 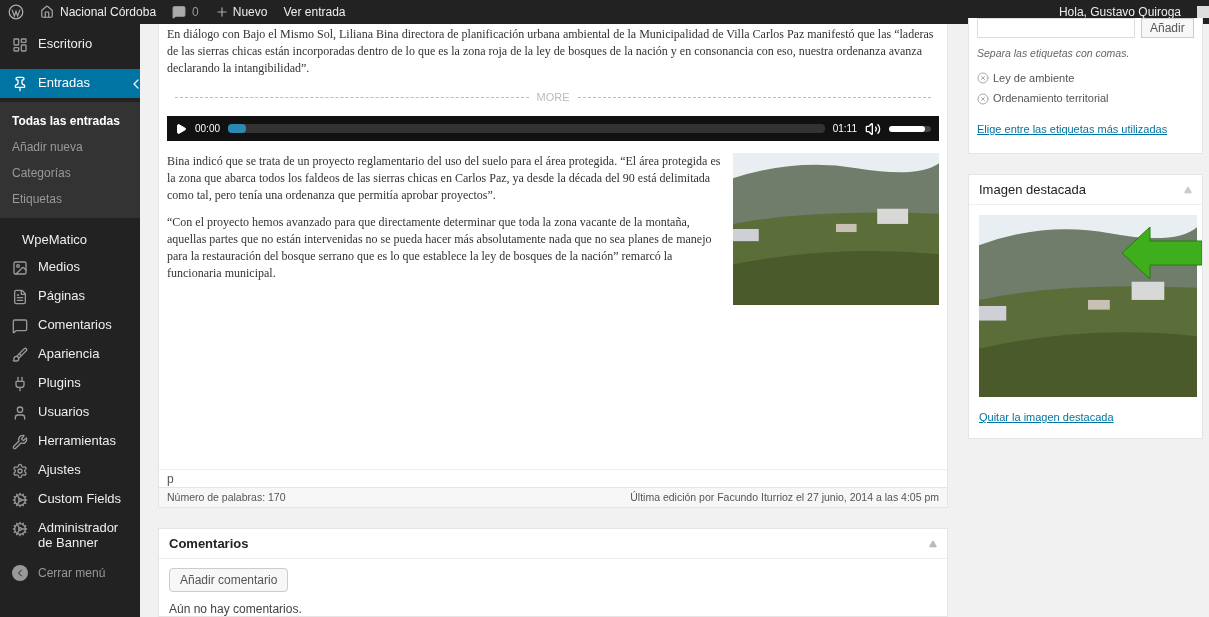 What do you see at coordinates (20, 471) in the screenshot?
I see `settings-icon` at bounding box center [20, 471].